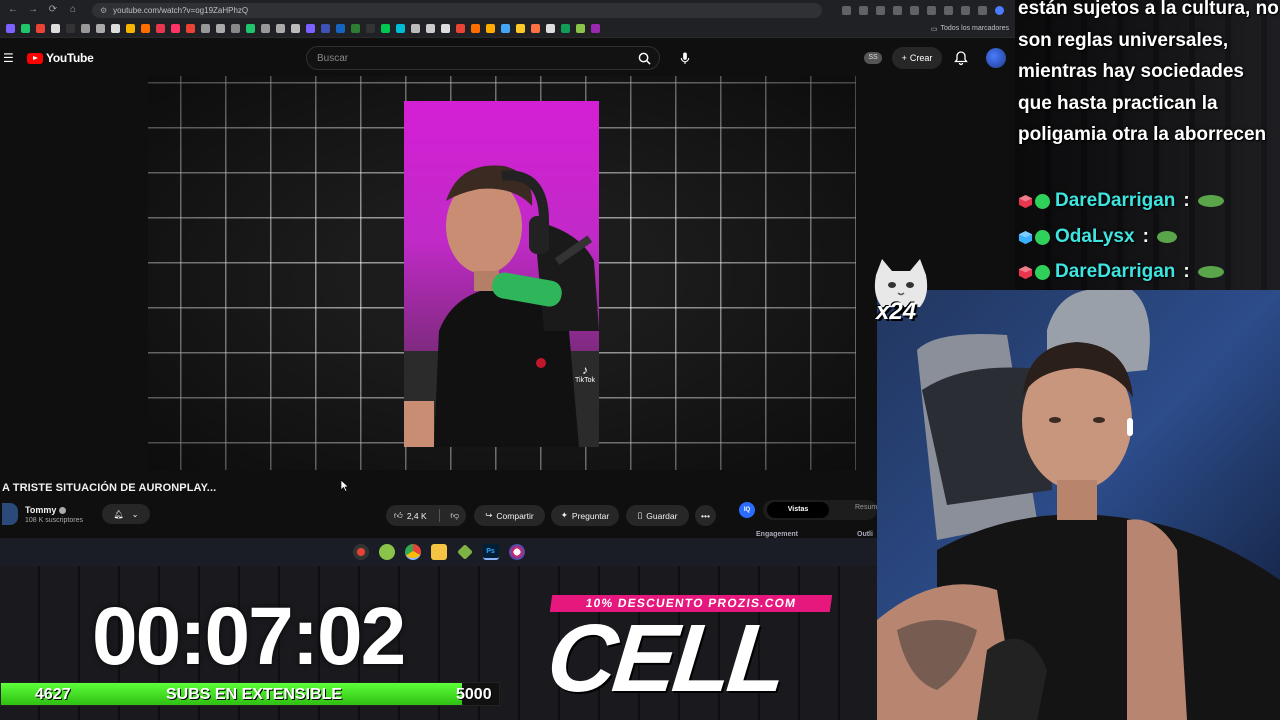  I want to click on search-button, so click(644, 58).